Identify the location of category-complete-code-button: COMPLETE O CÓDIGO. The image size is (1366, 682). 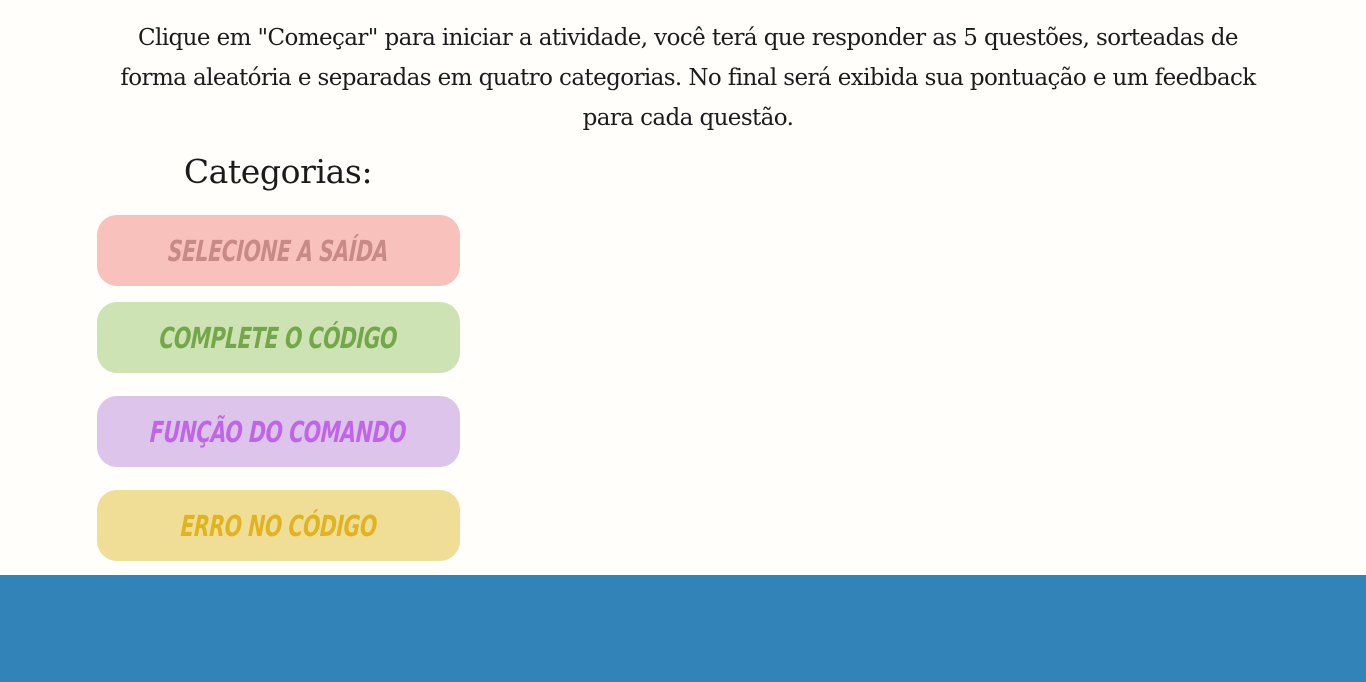
(278, 337).